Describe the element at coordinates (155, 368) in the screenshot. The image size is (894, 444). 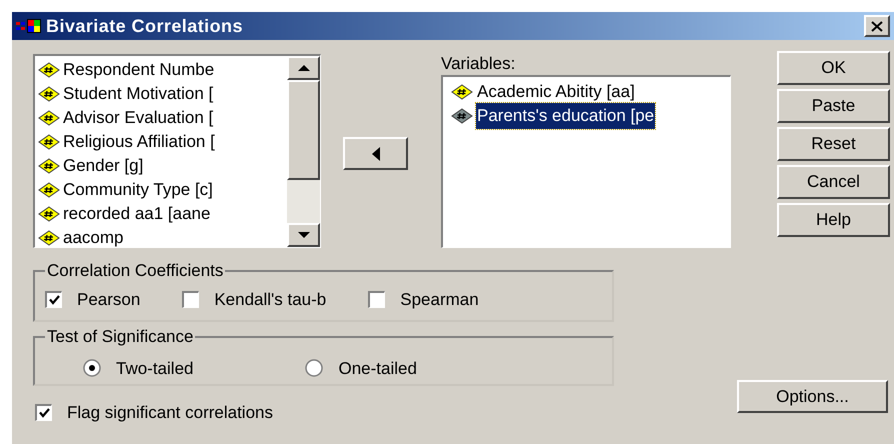
I see `radio-label: Two-tailed` at that location.